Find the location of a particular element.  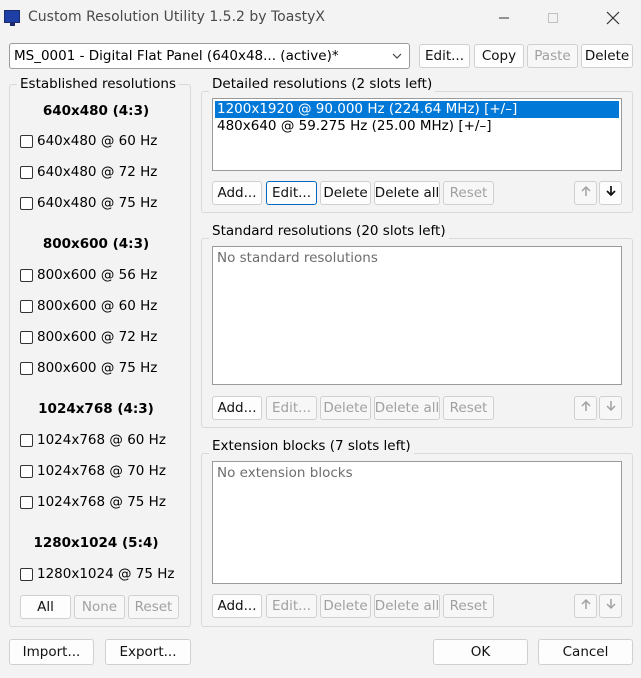

checkbox-640x480-72: 640x480 @ 72 Hz is located at coordinates (88, 172).